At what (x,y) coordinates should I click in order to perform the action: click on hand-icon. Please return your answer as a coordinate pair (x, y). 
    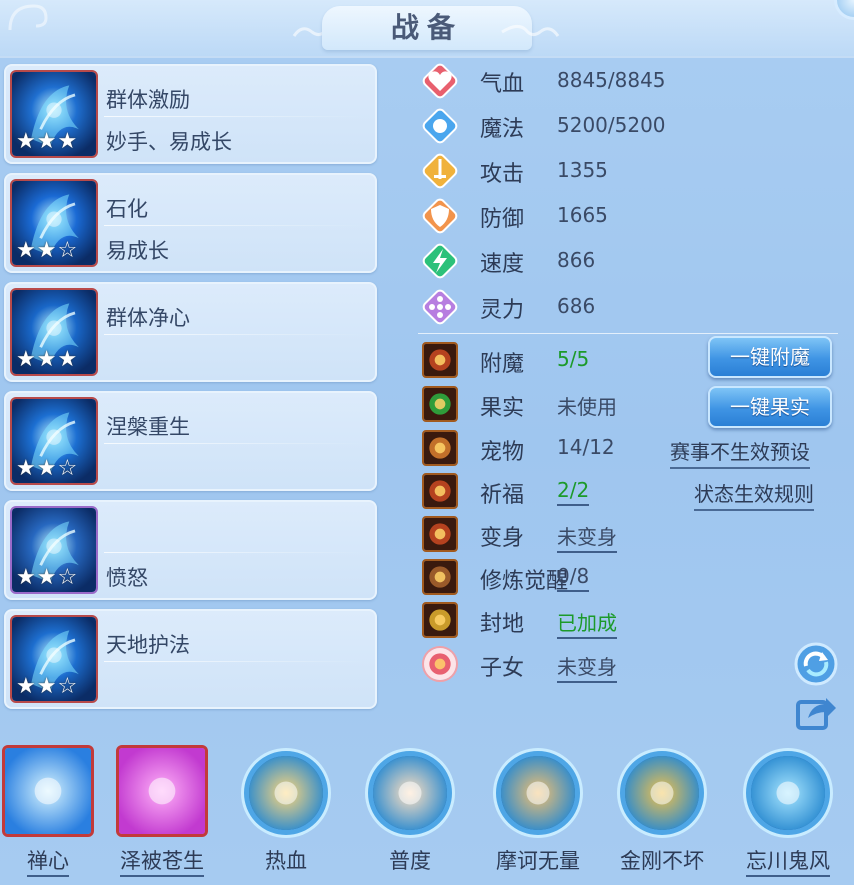
    Looking at the image, I should click on (410, 793).